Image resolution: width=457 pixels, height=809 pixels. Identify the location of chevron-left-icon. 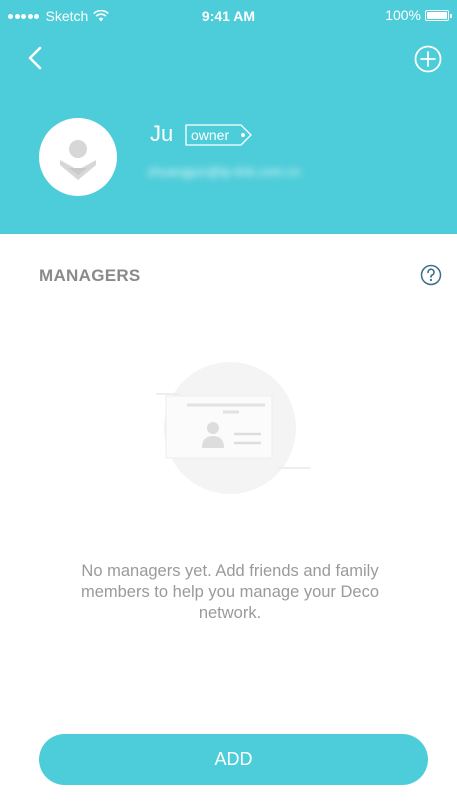
(35, 58).